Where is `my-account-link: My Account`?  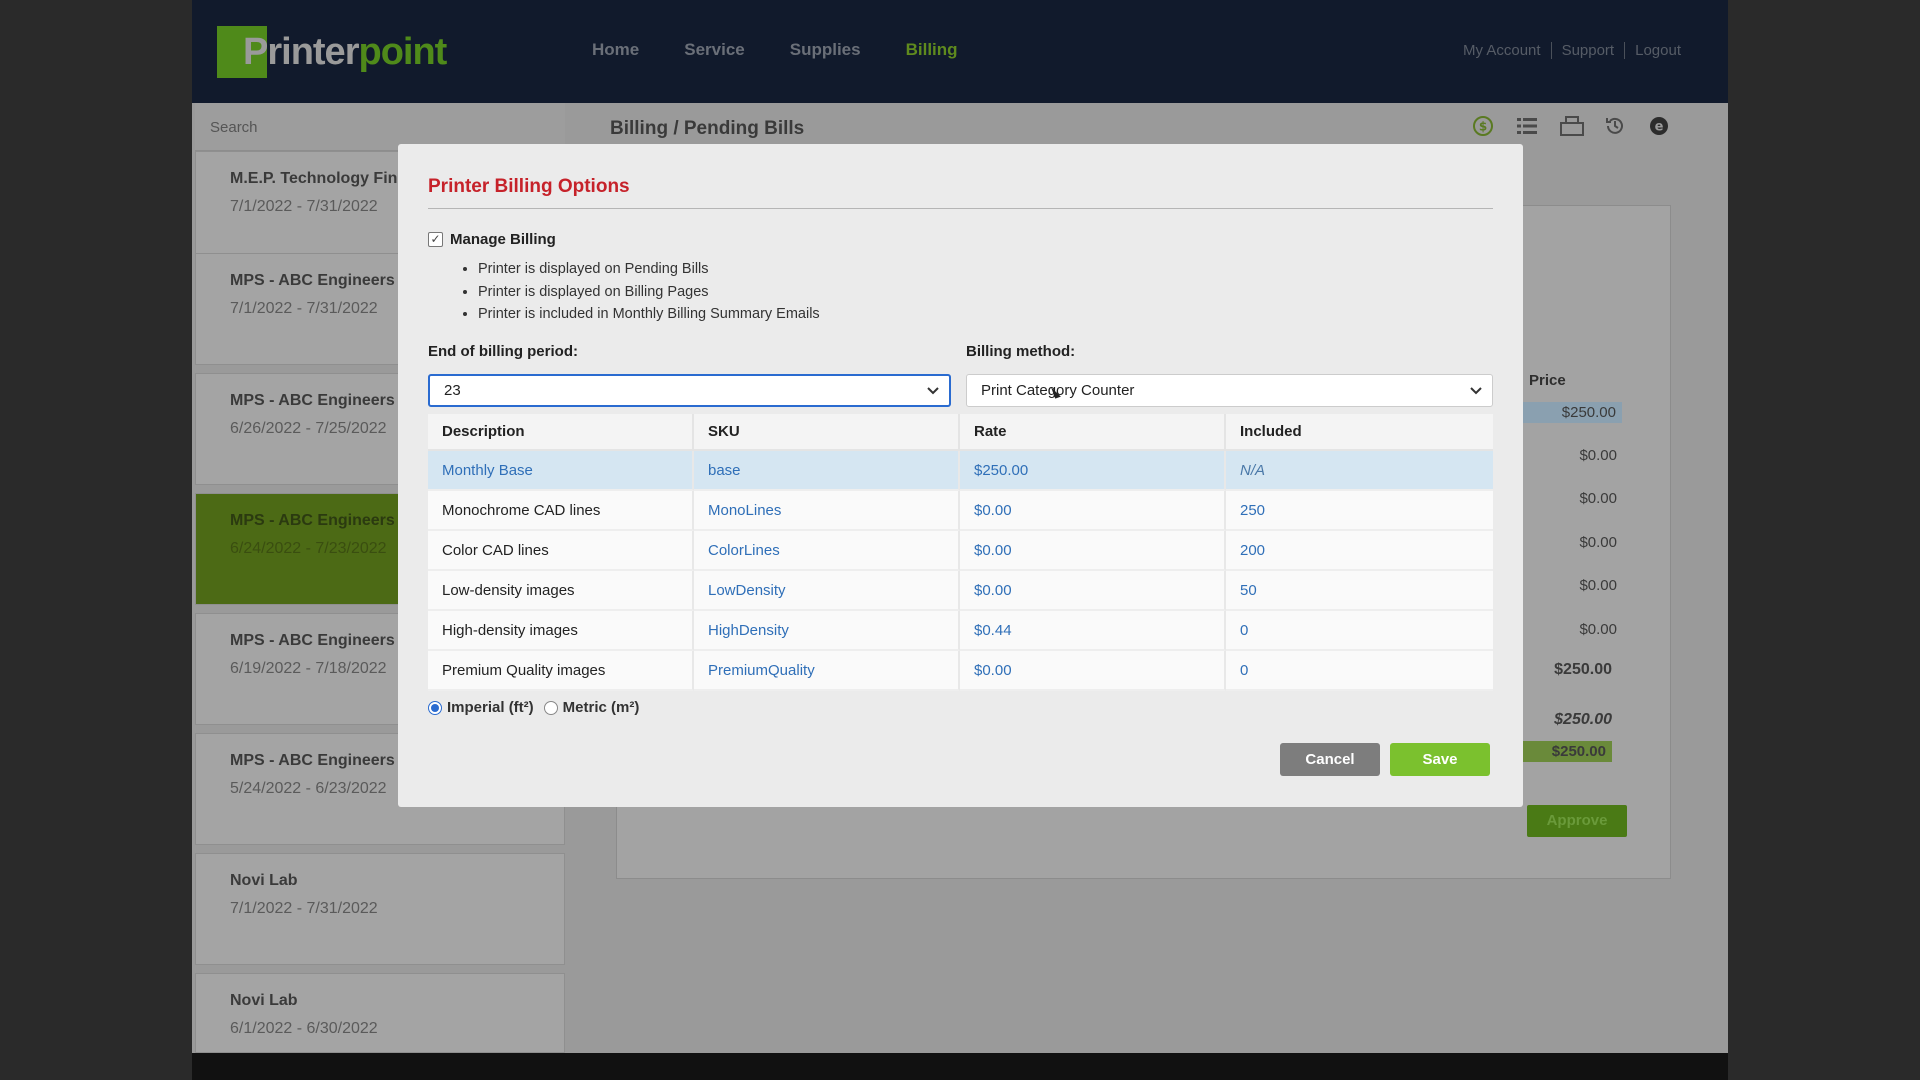 my-account-link: My Account is located at coordinates (1502, 50).